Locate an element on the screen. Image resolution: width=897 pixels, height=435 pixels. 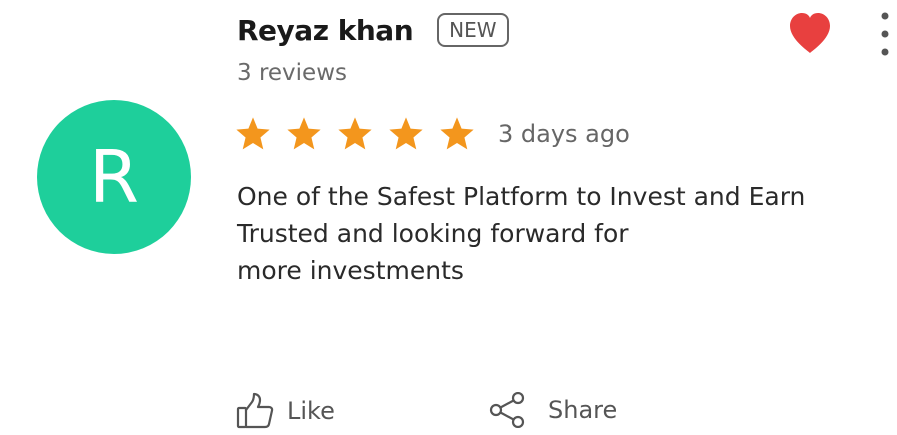
avatar: R is located at coordinates (114, 177).